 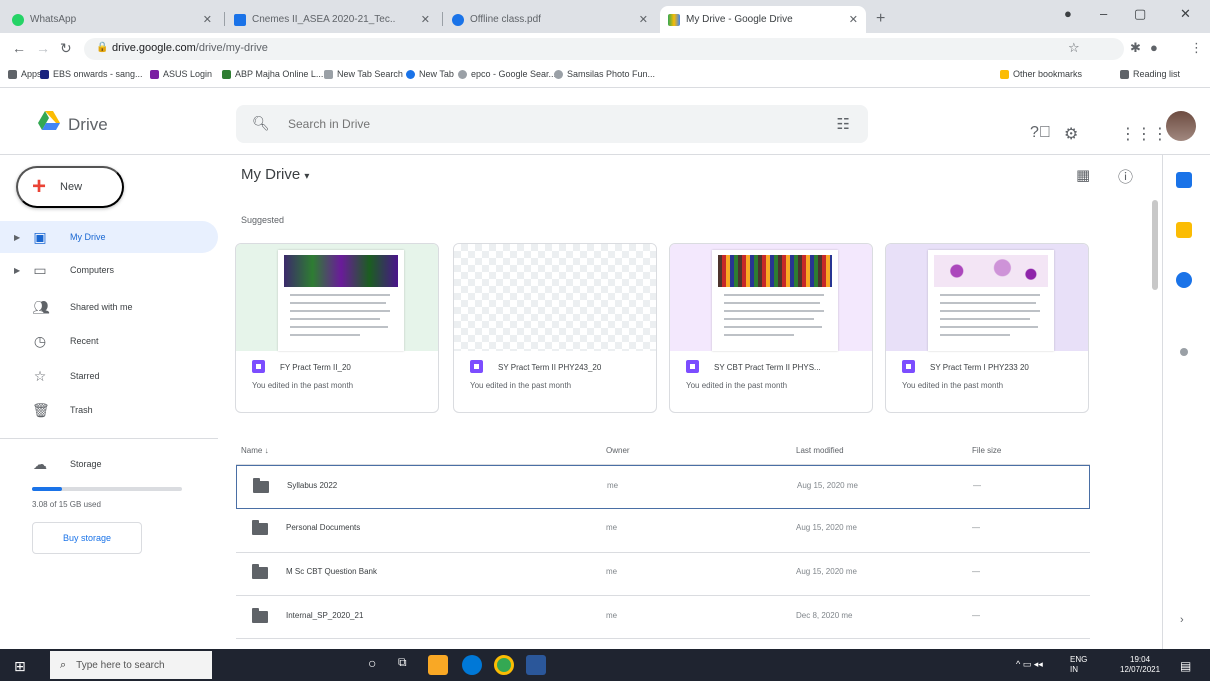 I want to click on sidebar-item-label: My Drive, so click(x=88, y=237).